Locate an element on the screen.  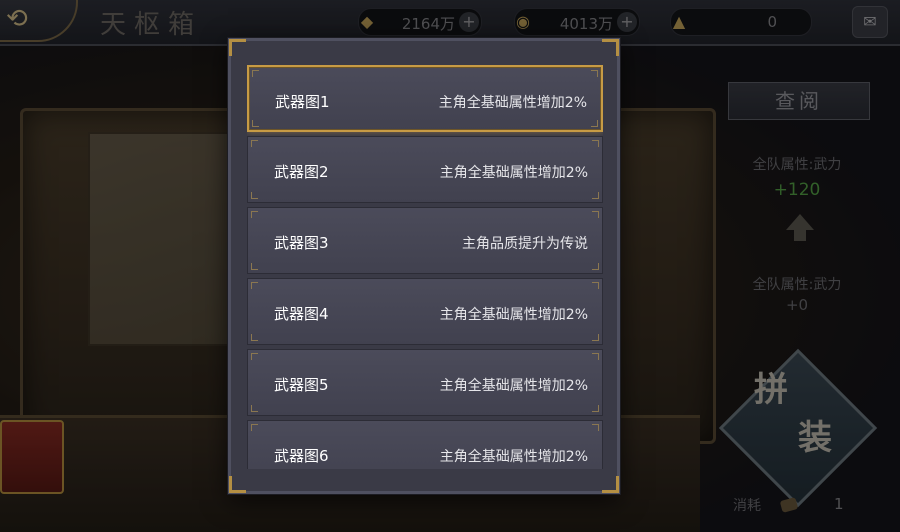
list-item: 武器图6 主角全基础属性增加2% is located at coordinates (425, 444).